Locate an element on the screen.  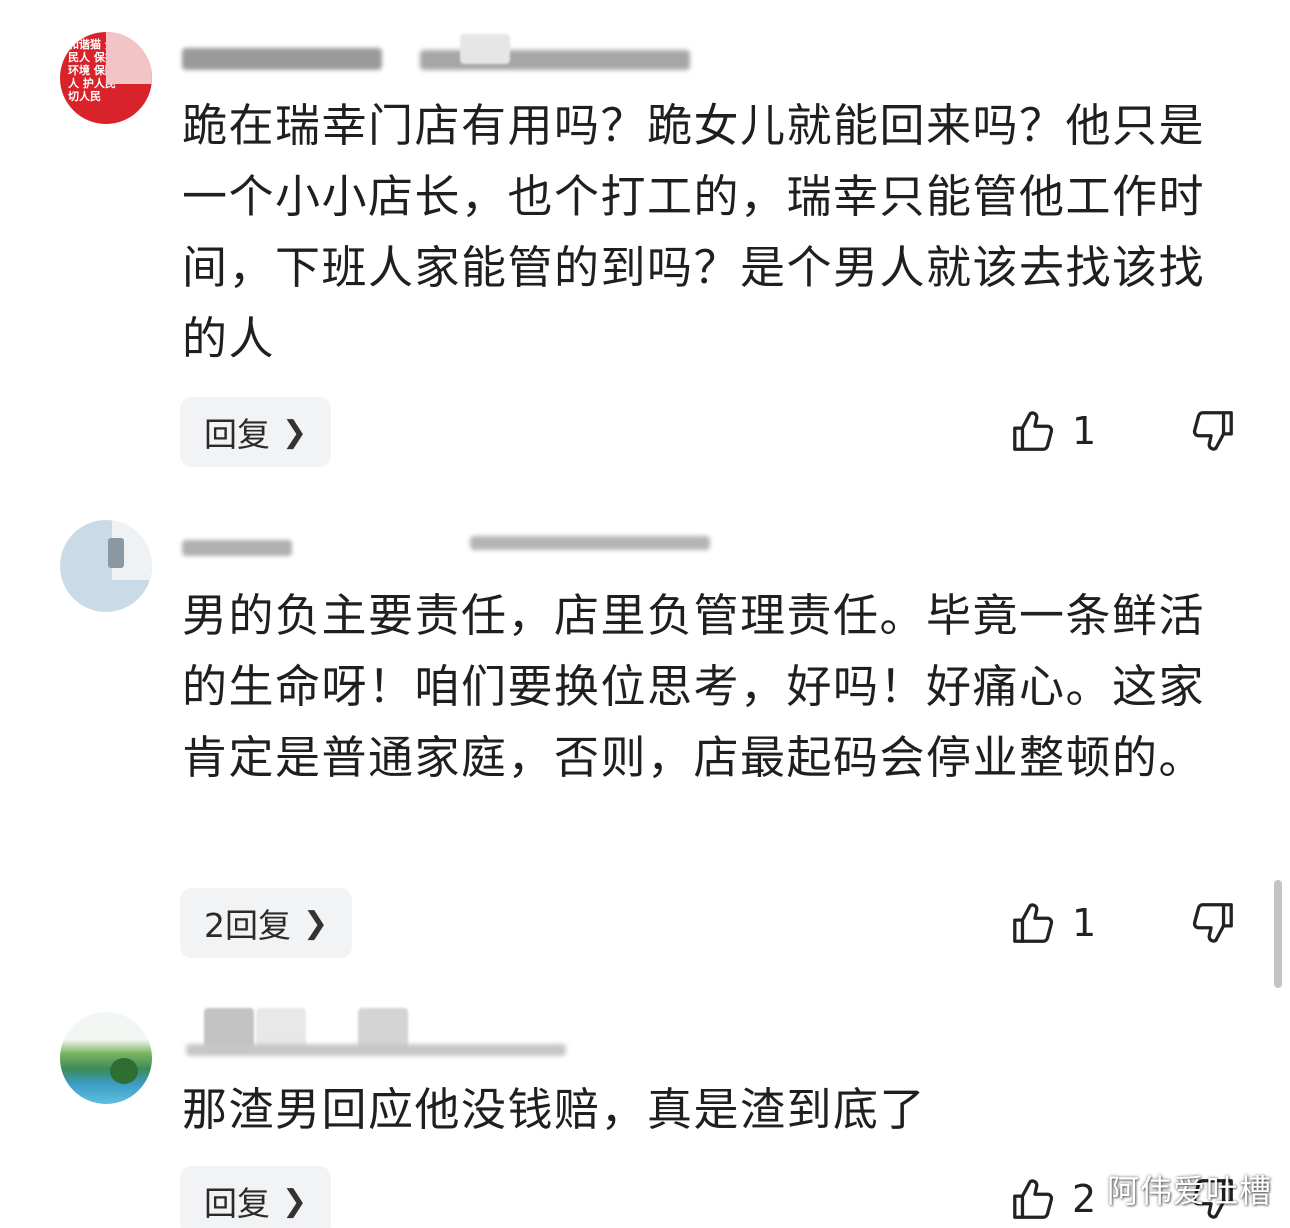
reply-label: 2回复 is located at coordinates (247, 925).